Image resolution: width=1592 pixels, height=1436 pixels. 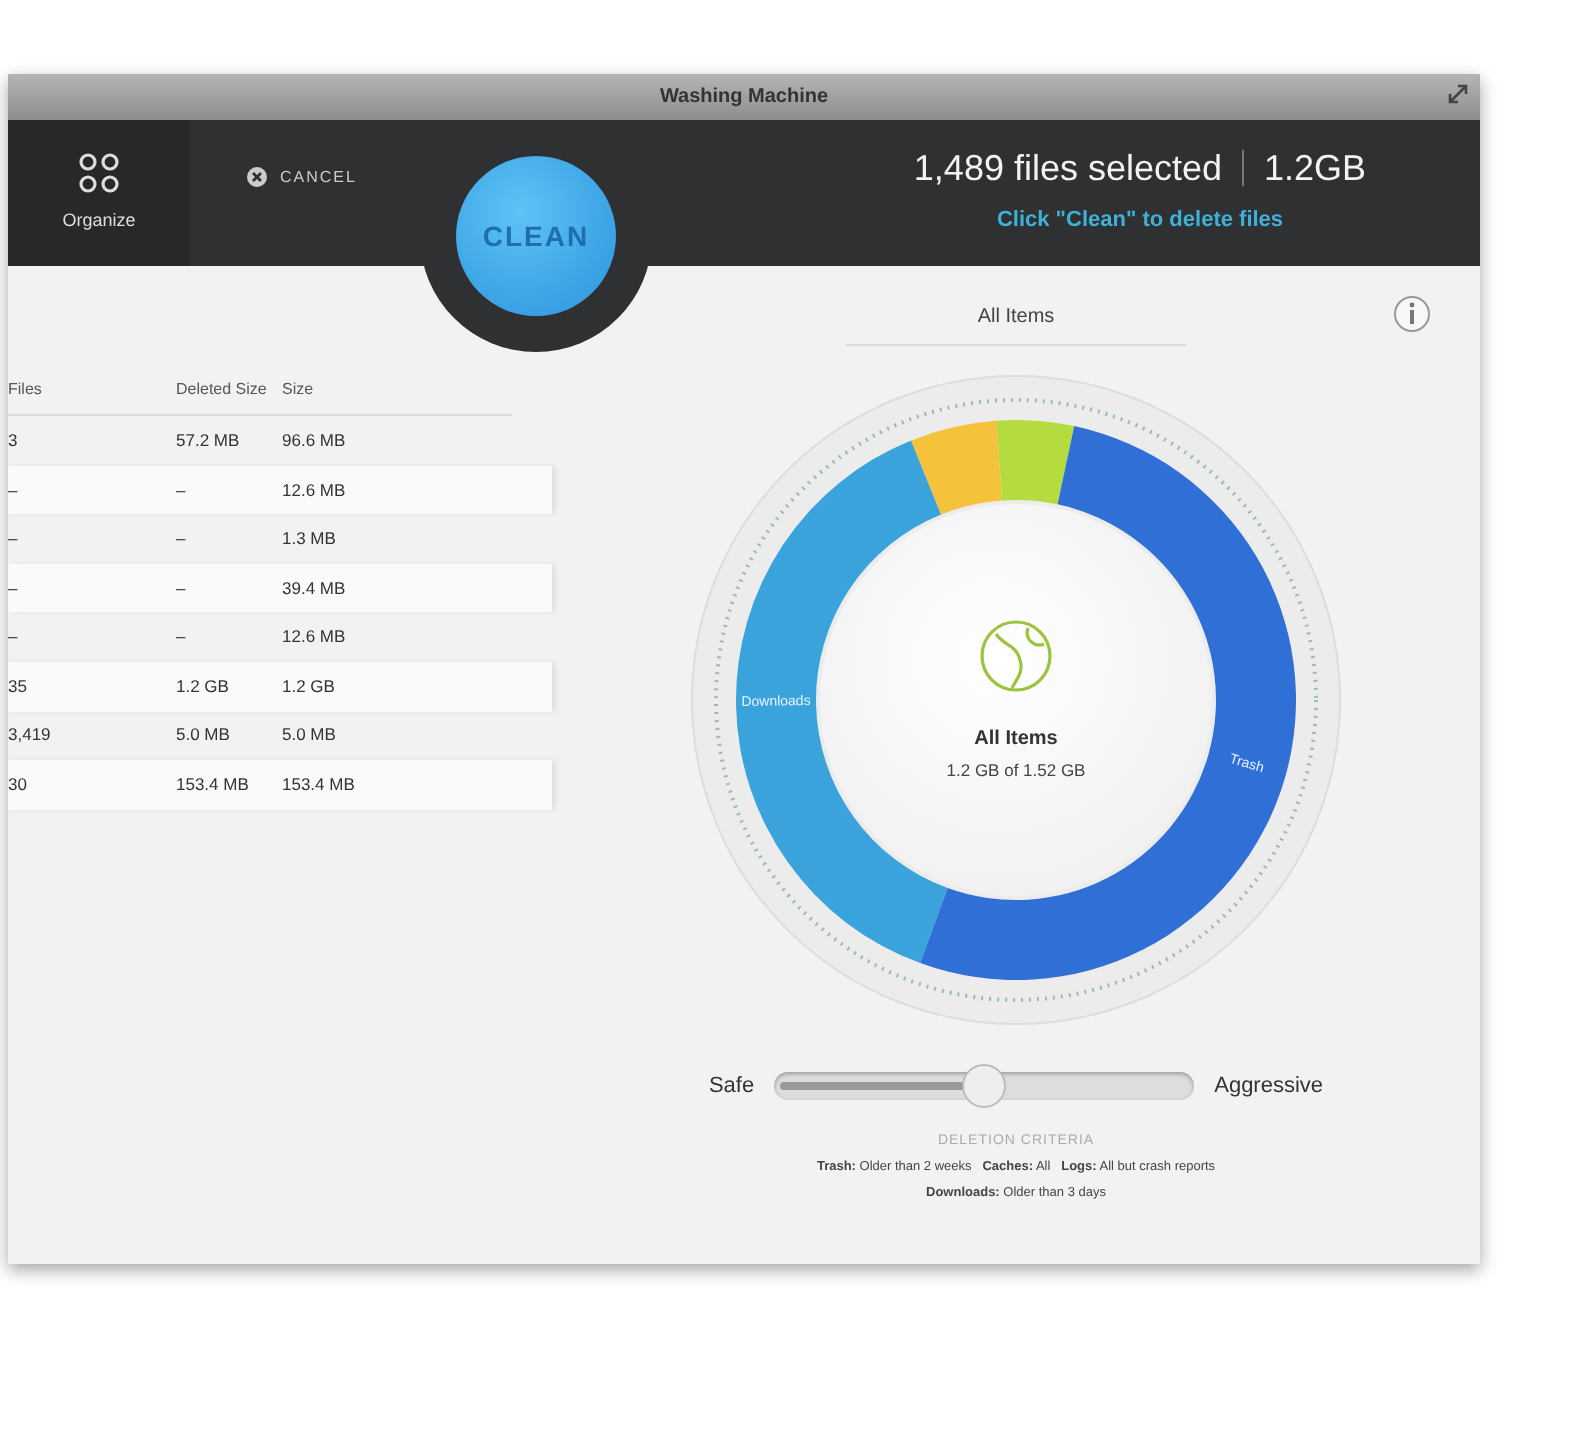 I want to click on close-icon, so click(x=257, y=177).